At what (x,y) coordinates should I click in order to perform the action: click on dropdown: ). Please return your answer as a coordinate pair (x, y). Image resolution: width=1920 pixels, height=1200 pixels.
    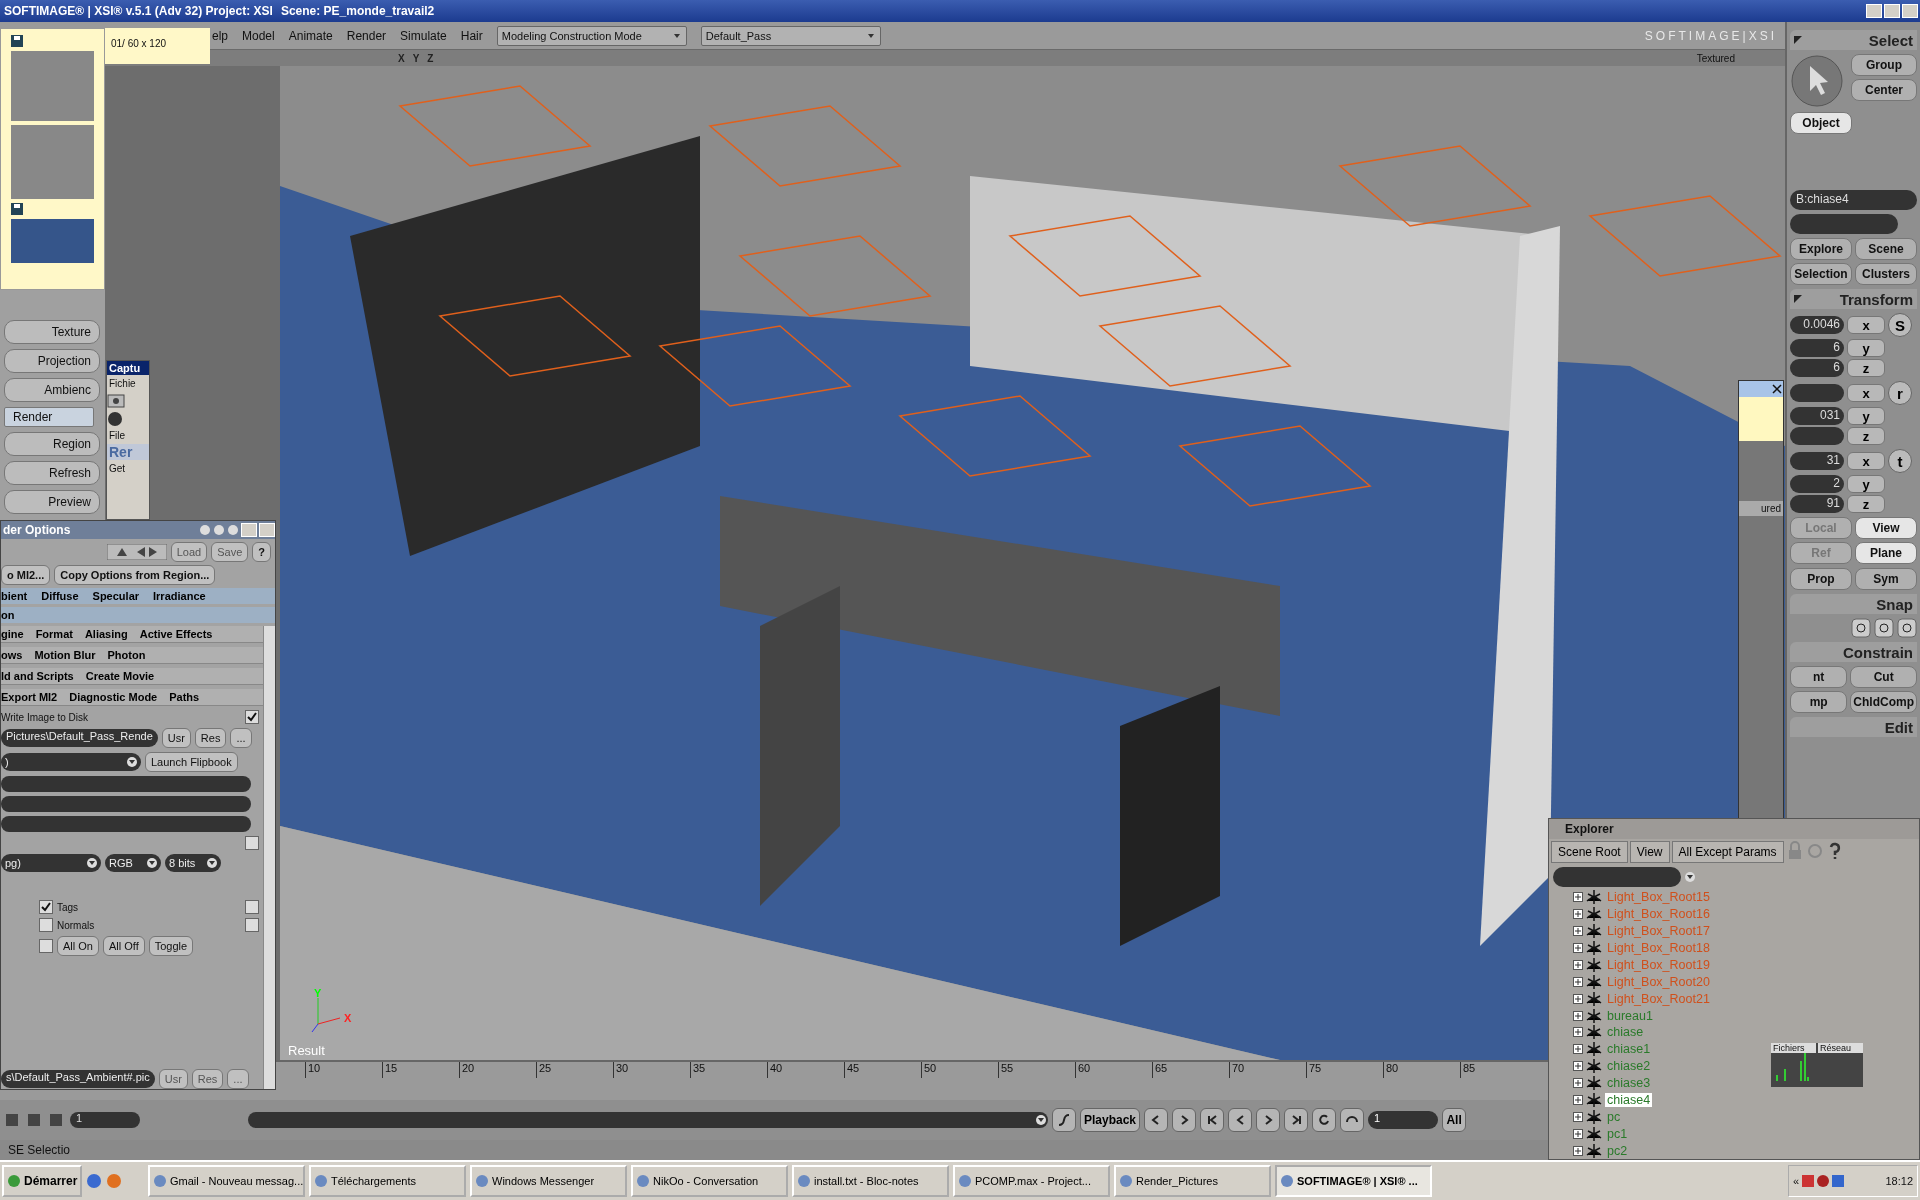
    Looking at the image, I should click on (71, 762).